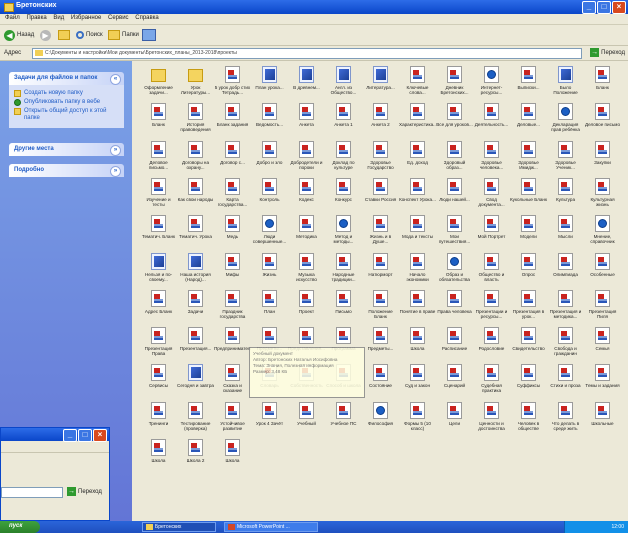 This screenshot has width=628, height=533. I want to click on file-item: Закупки, so click(602, 159).